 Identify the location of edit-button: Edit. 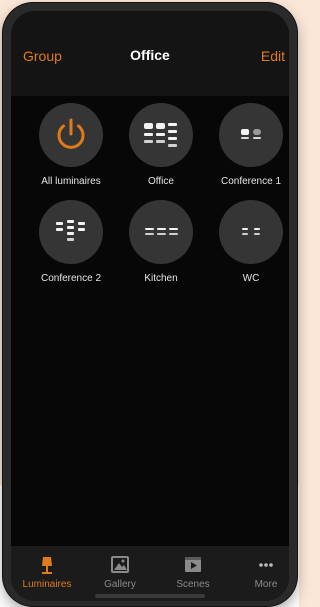
(273, 56).